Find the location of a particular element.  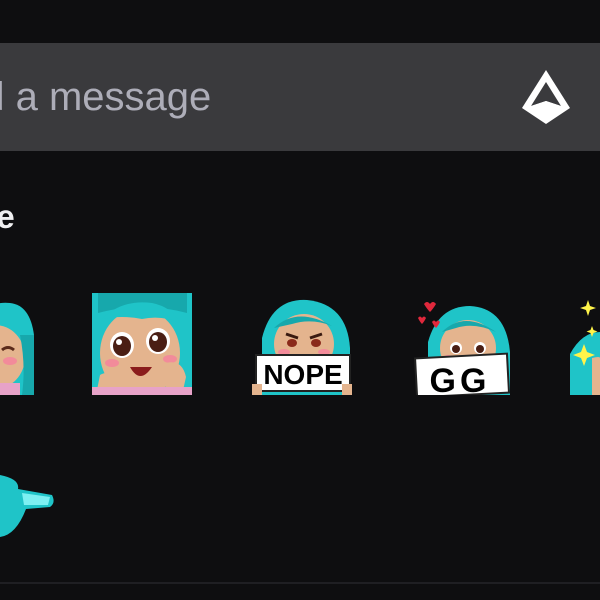

gg-sign-text: GG is located at coordinates (460, 378).